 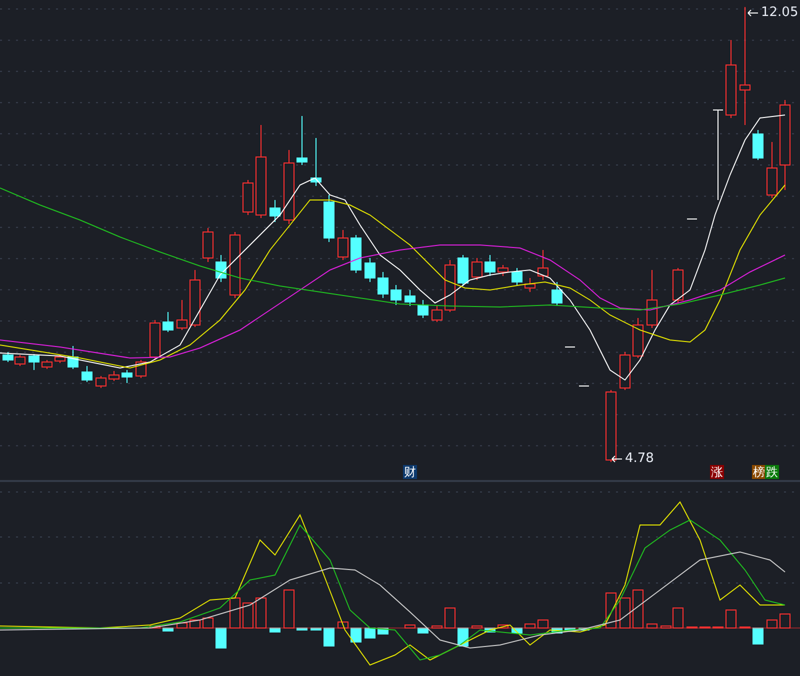 I want to click on ranking-tag: 涨, so click(x=717, y=472).